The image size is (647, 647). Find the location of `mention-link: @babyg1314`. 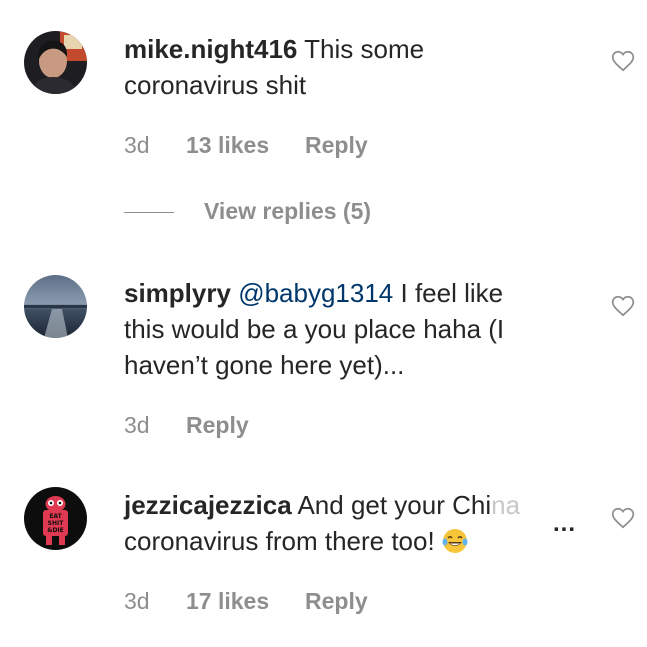

mention-link: @babyg1314 is located at coordinates (315, 293).